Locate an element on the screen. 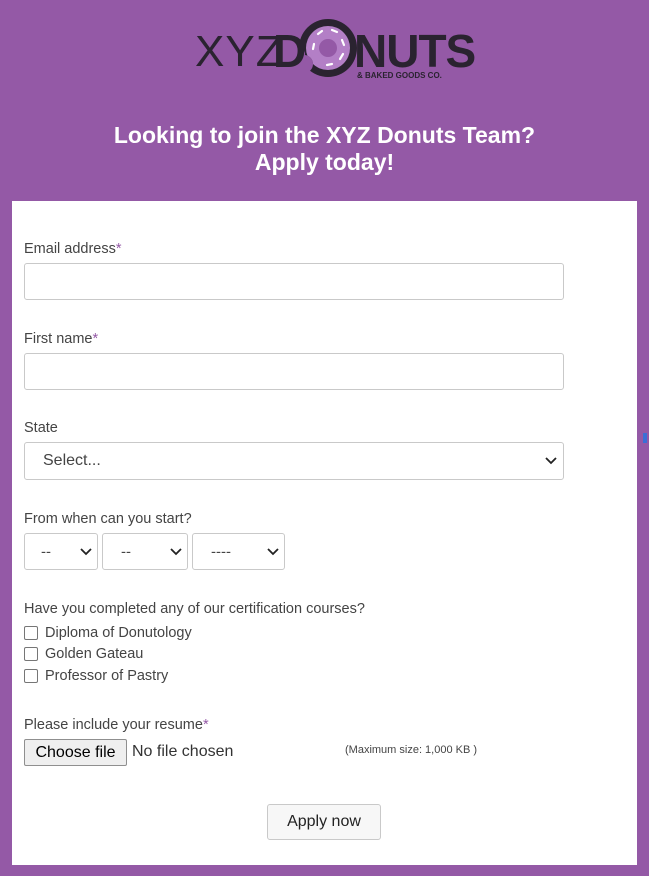  resume-label: Please include your resume* is located at coordinates (116, 725).